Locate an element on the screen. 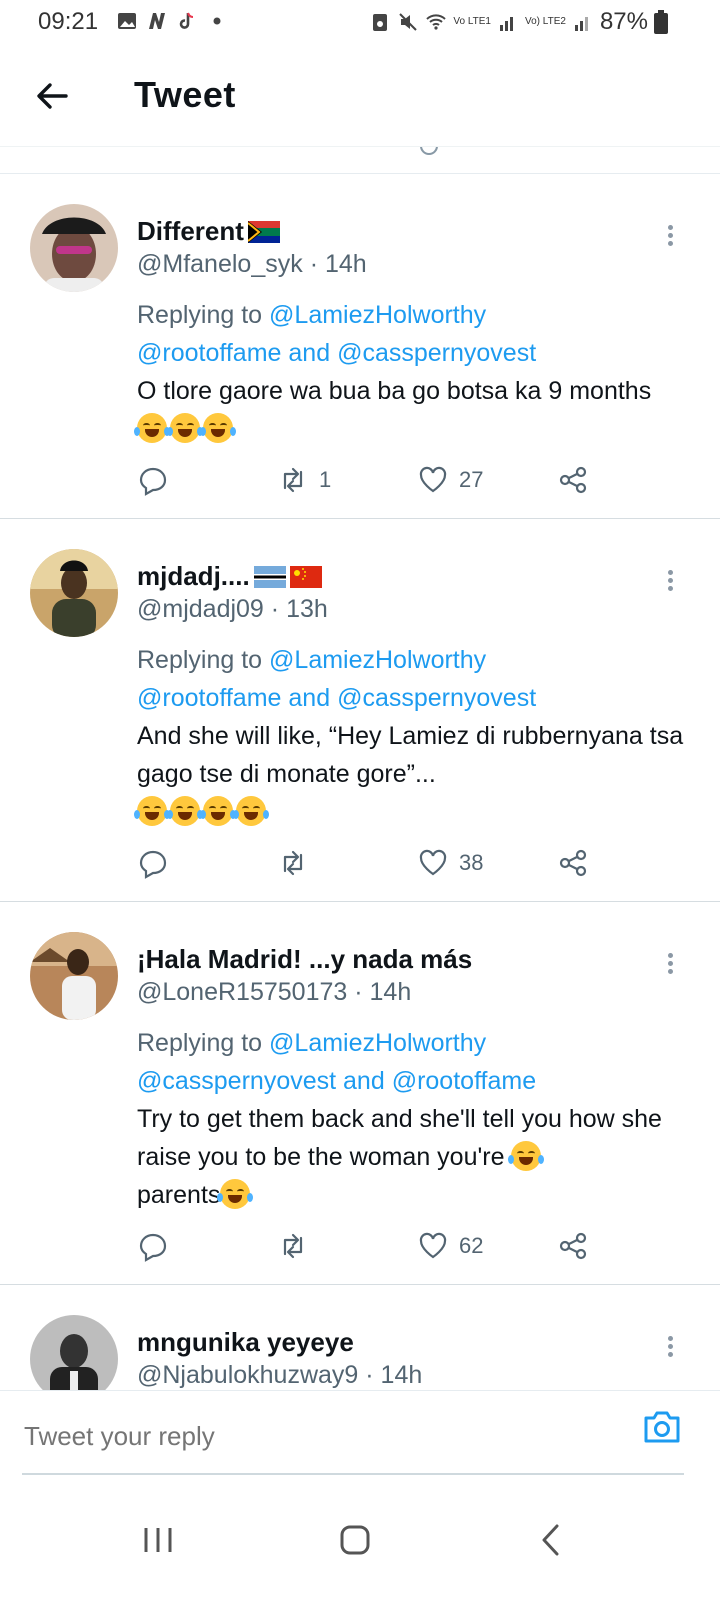 Image resolution: width=720 pixels, height=1600 pixels. like-button: 38 is located at coordinates (450, 863).